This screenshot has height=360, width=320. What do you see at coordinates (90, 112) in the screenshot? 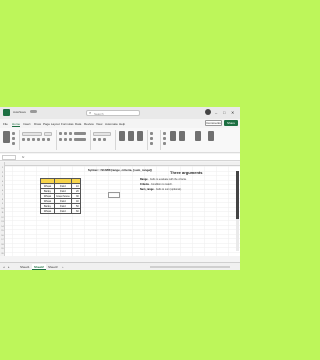
I see `search-icon: ⌕` at bounding box center [90, 112].